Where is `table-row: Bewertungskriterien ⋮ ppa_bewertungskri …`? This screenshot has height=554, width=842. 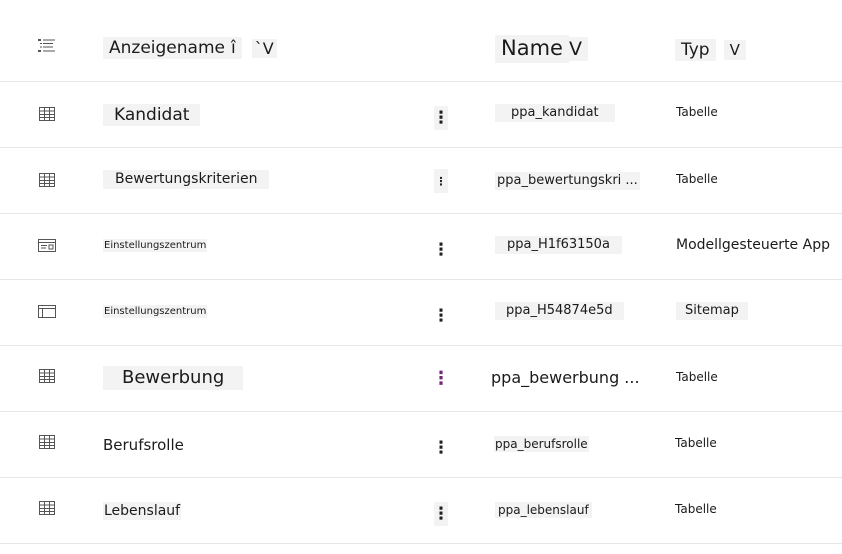 table-row: Bewertungskriterien ⋮ ppa_bewertungskri … is located at coordinates (421, 181).